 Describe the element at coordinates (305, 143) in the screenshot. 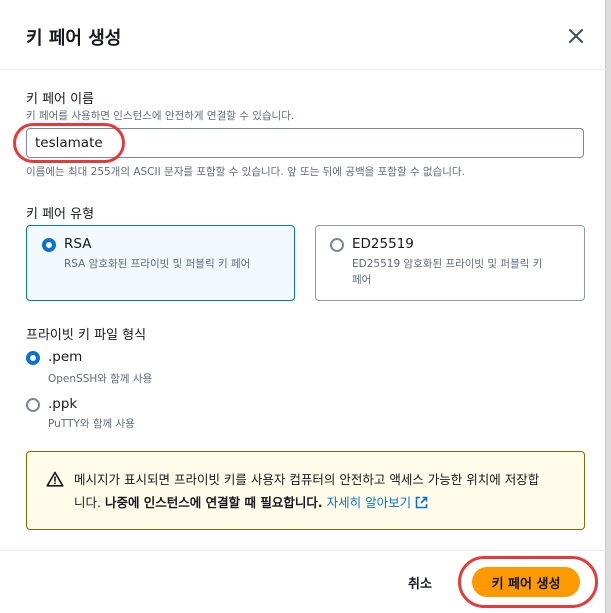

I see `key-pair-name-input` at that location.